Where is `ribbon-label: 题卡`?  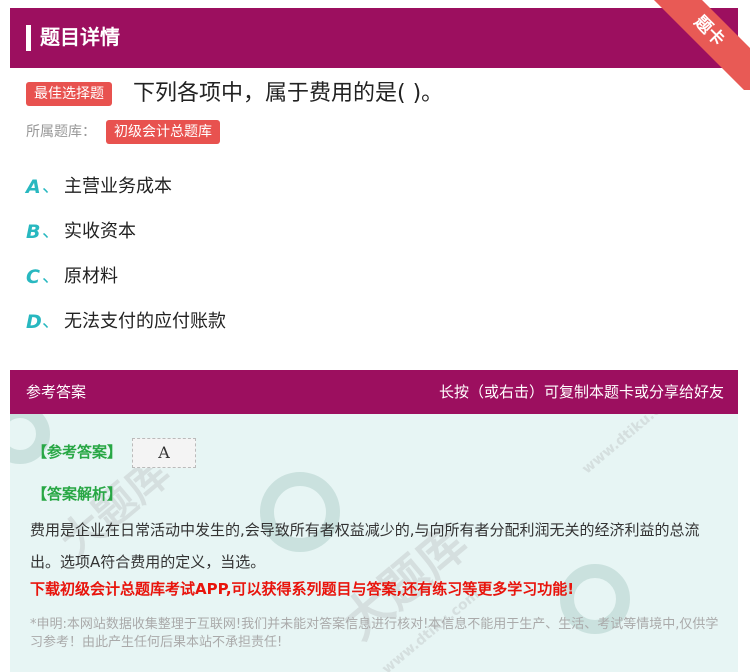 ribbon-label: 题卡 is located at coordinates (700, 45).